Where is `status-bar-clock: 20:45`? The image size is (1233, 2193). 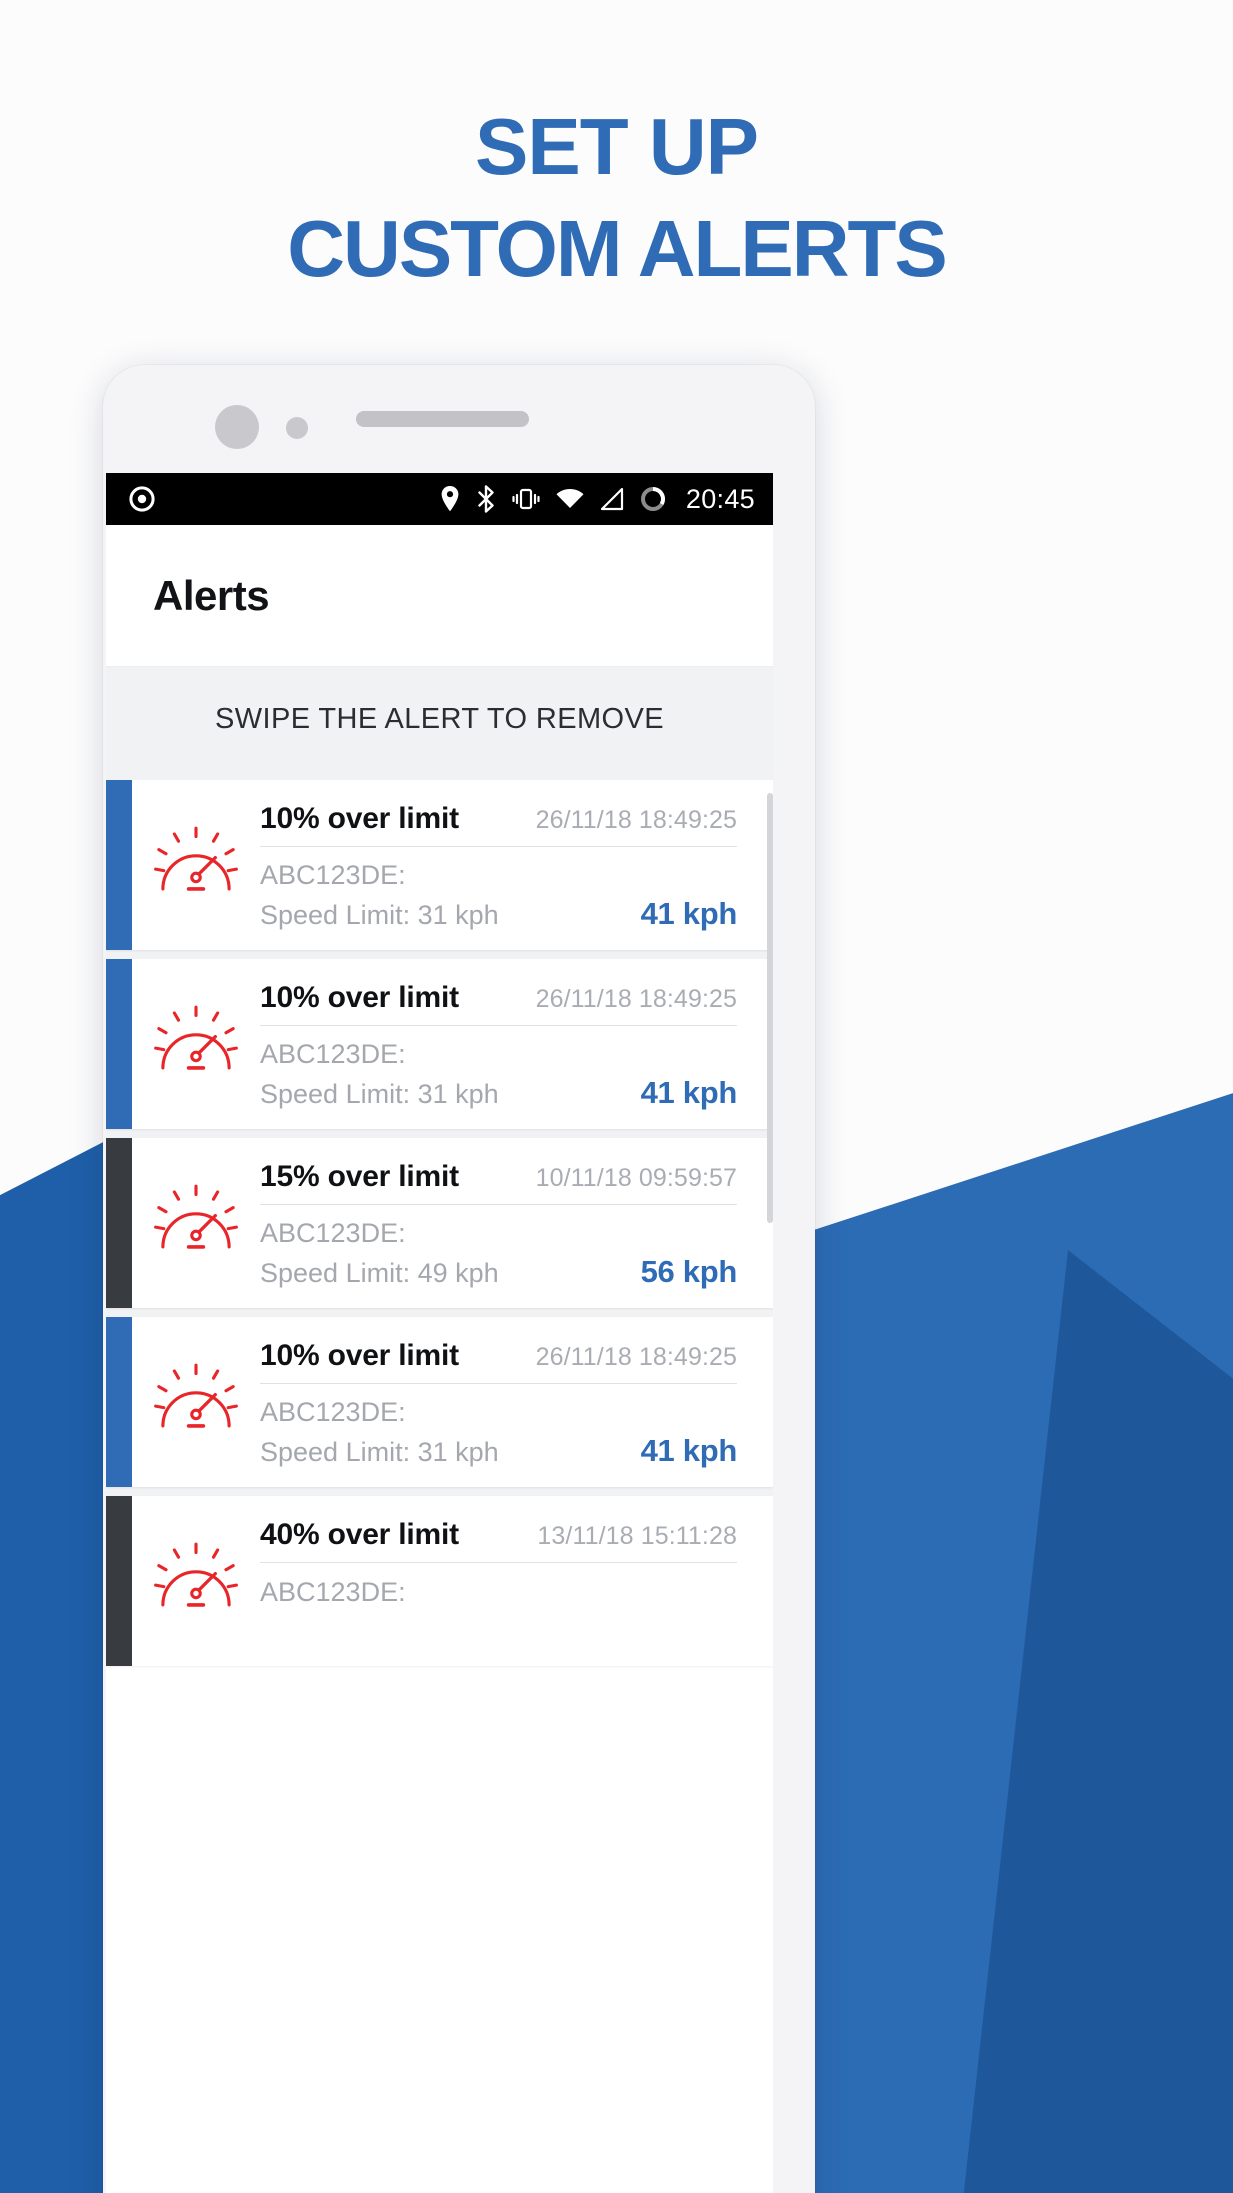
status-bar-clock: 20:45 is located at coordinates (720, 498).